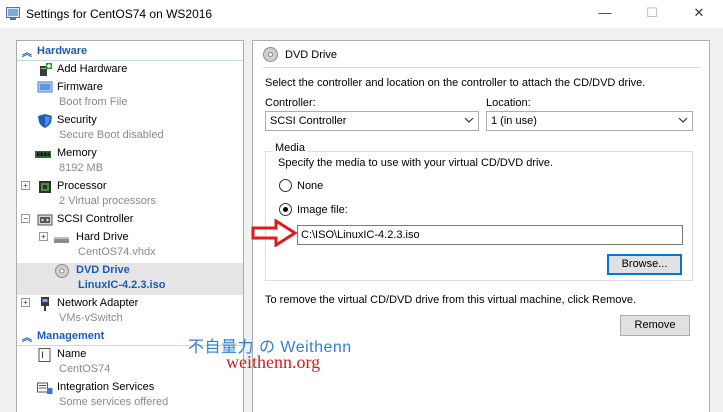 Image resolution: width=723 pixels, height=412 pixels. I want to click on remove-button: Remove, so click(655, 325).